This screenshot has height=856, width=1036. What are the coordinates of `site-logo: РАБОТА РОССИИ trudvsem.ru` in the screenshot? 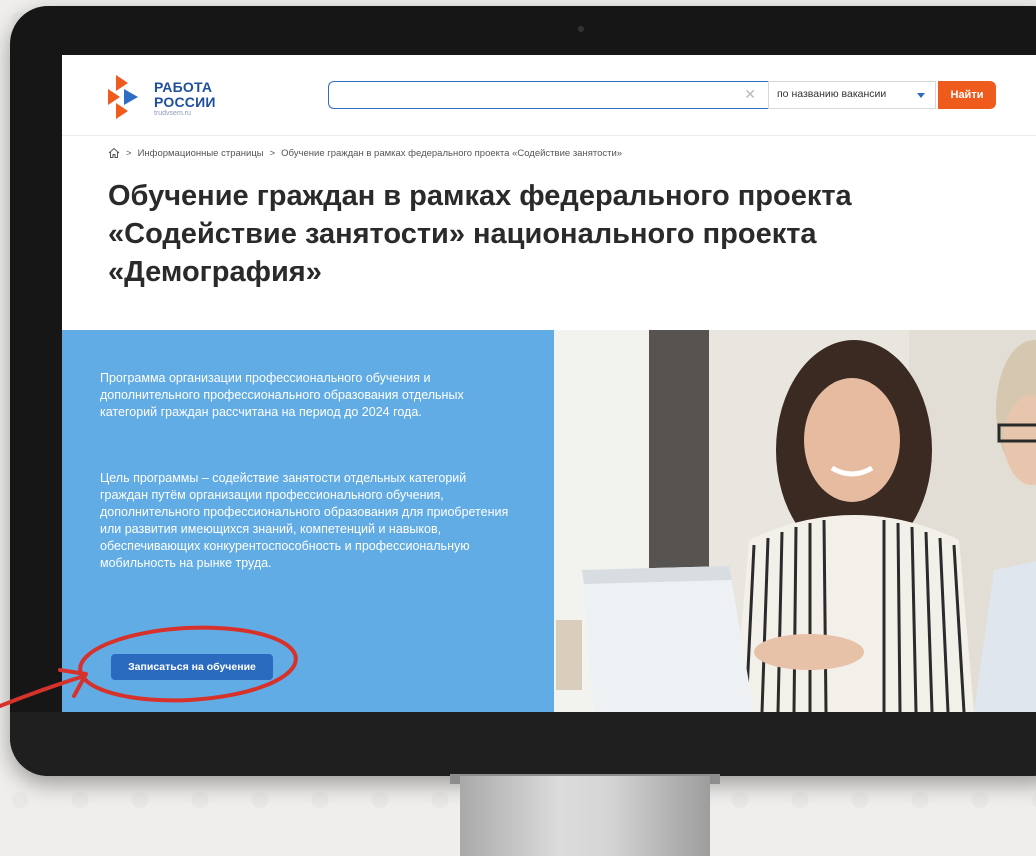 It's located at (173, 97).